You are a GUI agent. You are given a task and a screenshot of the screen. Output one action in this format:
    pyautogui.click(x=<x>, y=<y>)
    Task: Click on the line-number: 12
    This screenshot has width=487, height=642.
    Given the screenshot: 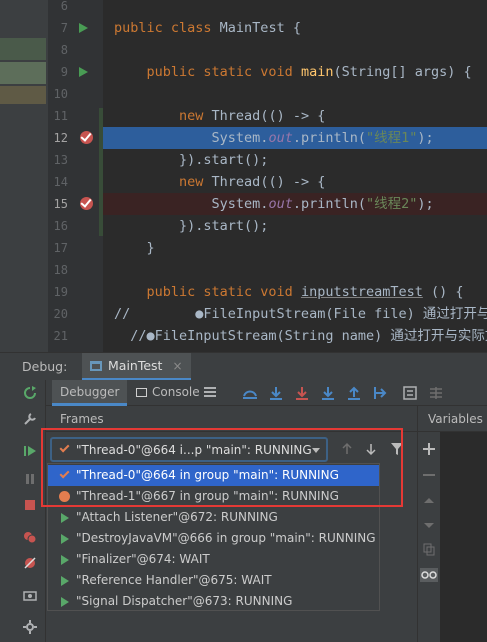 What is the action you would take?
    pyautogui.click(x=60, y=138)
    